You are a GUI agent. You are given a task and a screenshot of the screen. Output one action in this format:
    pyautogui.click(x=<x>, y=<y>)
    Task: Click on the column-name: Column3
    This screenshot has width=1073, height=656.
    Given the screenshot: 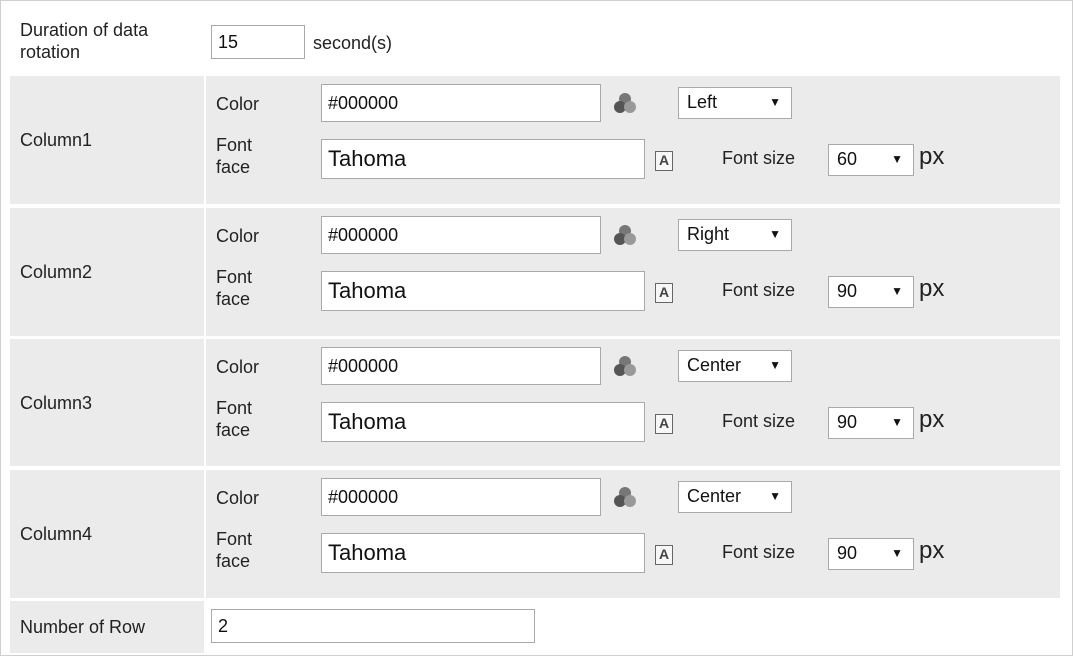 What is the action you would take?
    pyautogui.click(x=56, y=402)
    